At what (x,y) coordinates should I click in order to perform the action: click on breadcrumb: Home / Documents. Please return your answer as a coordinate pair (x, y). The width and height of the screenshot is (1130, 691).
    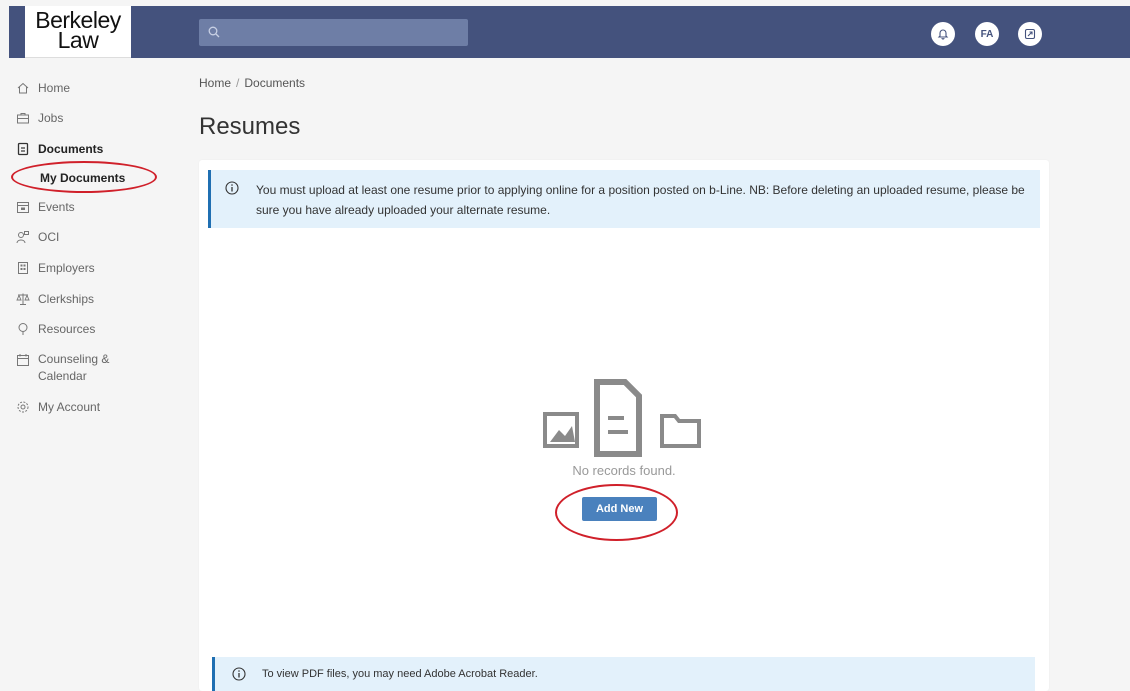
    Looking at the image, I should click on (252, 83).